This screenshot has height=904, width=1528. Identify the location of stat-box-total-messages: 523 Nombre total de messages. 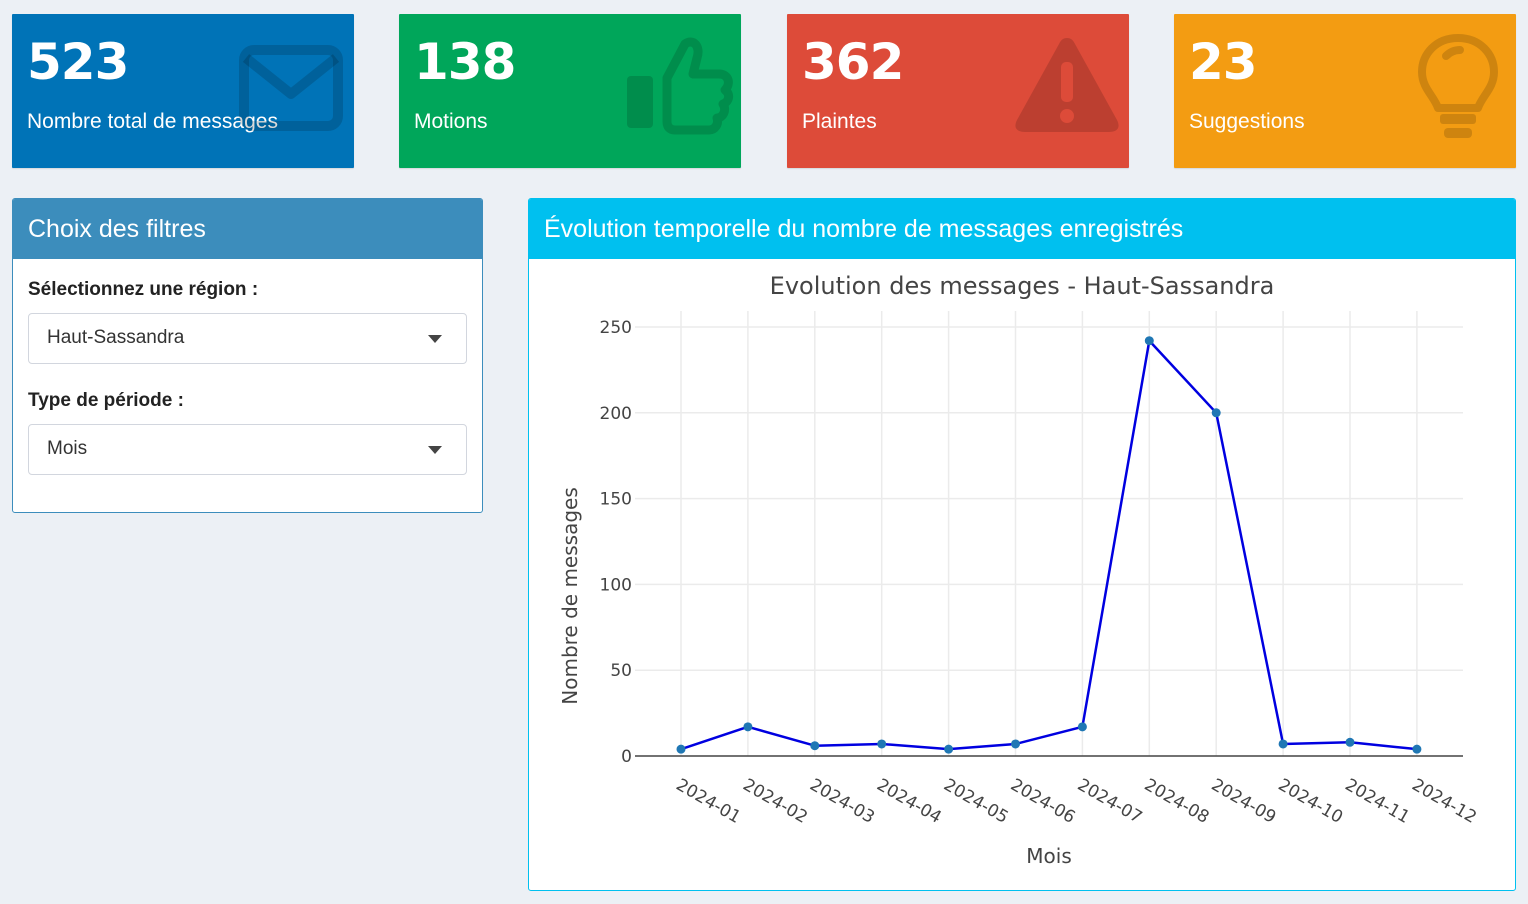
(183, 91).